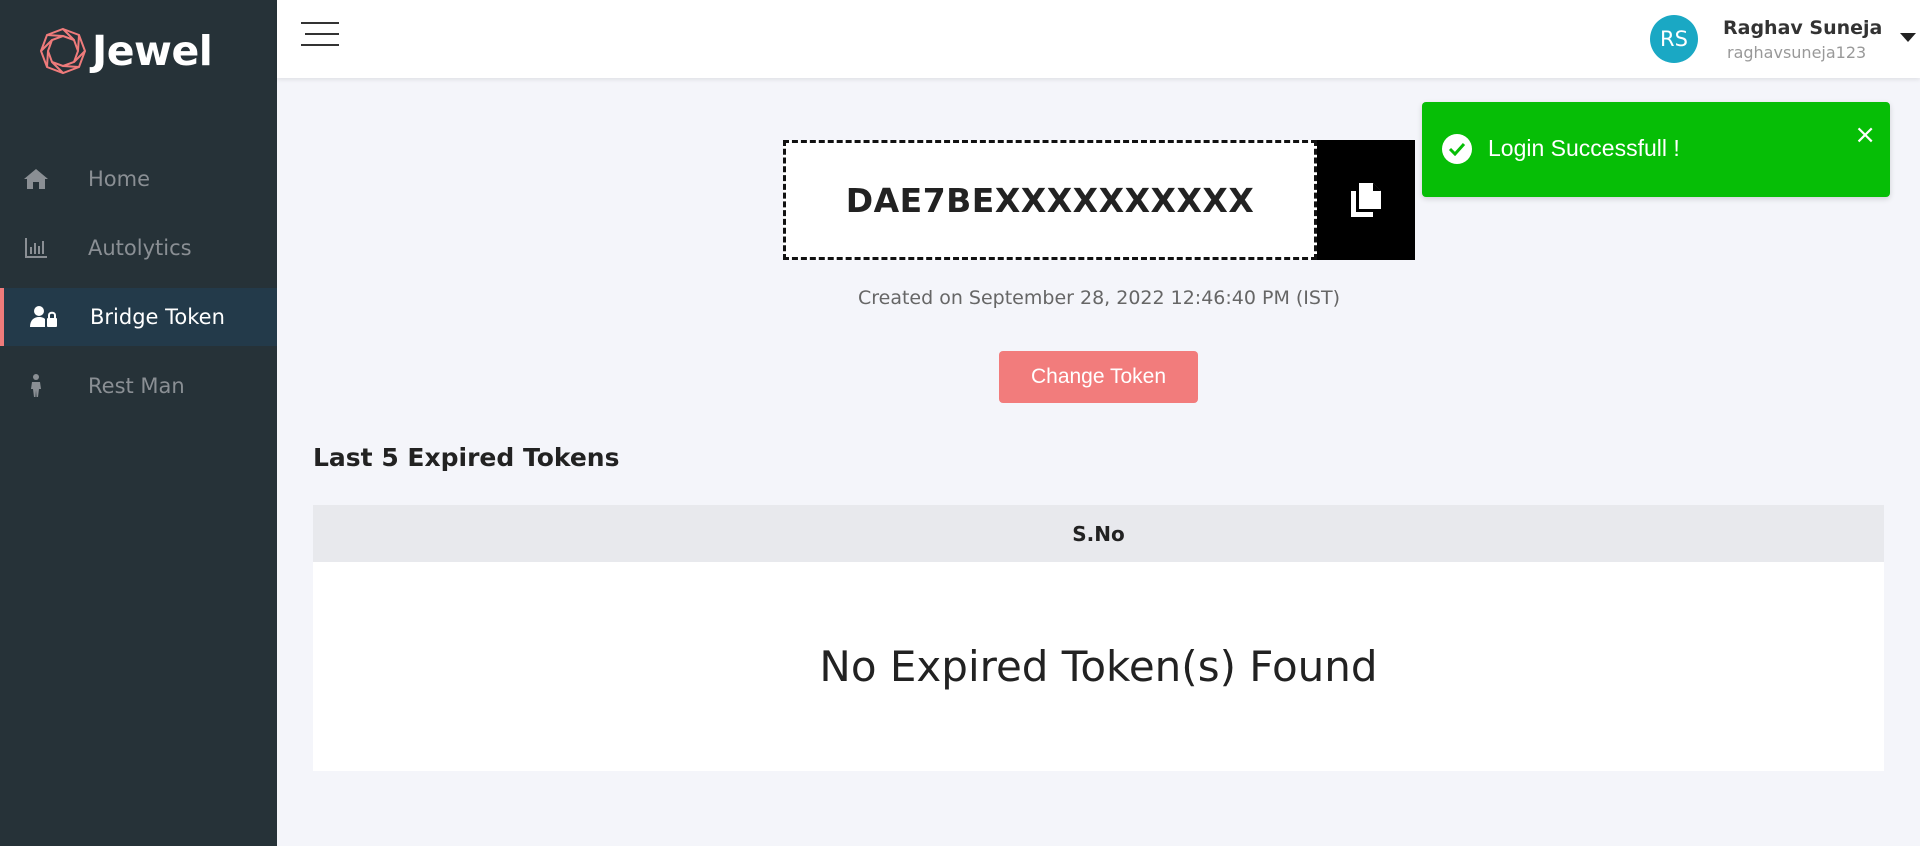  Describe the element at coordinates (1797, 52) in the screenshot. I see `user-handle: raghavsuneja123` at that location.